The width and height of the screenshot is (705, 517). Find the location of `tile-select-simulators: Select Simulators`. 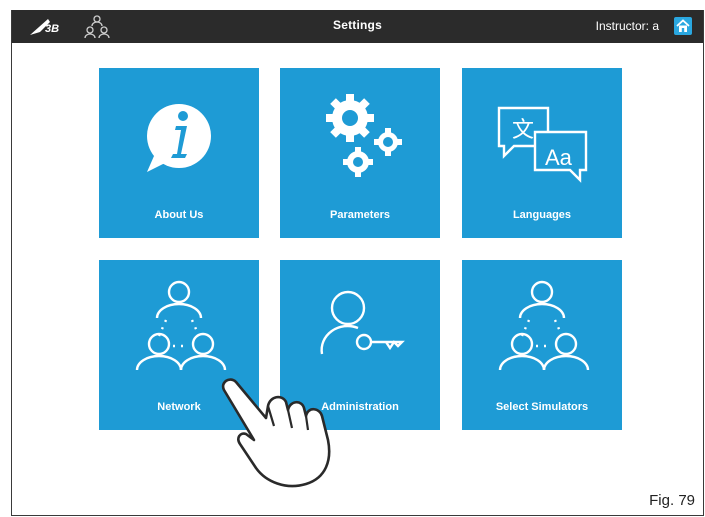

tile-select-simulators: Select Simulators is located at coordinates (542, 345).